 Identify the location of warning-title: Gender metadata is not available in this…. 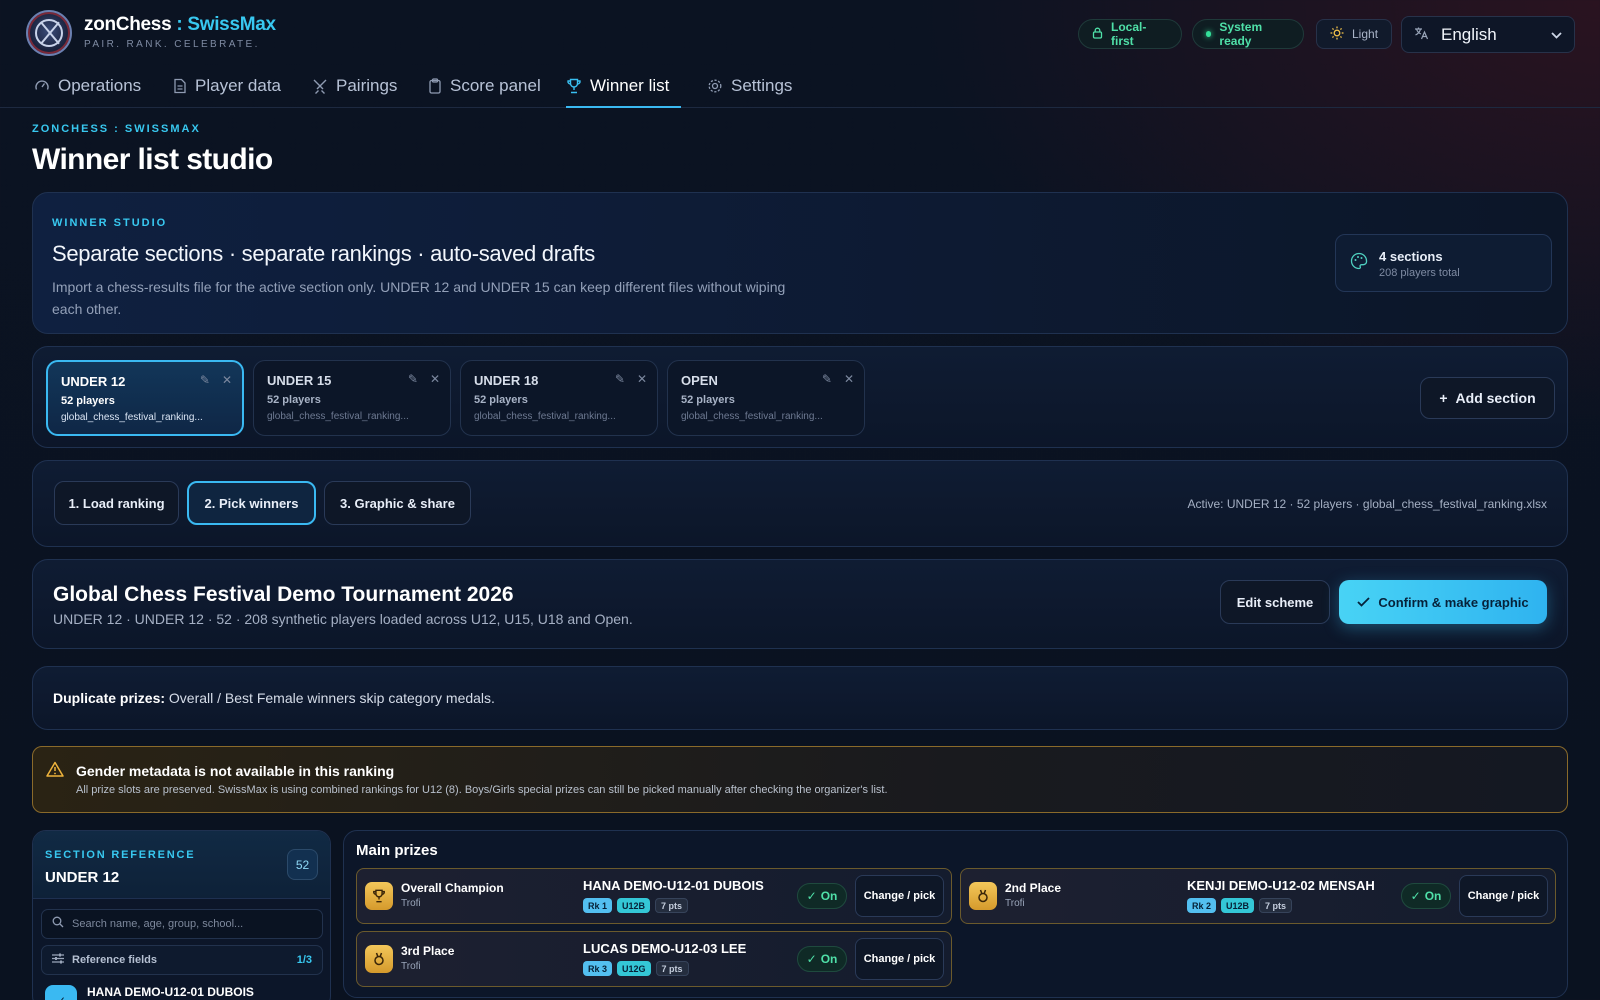
(235, 771).